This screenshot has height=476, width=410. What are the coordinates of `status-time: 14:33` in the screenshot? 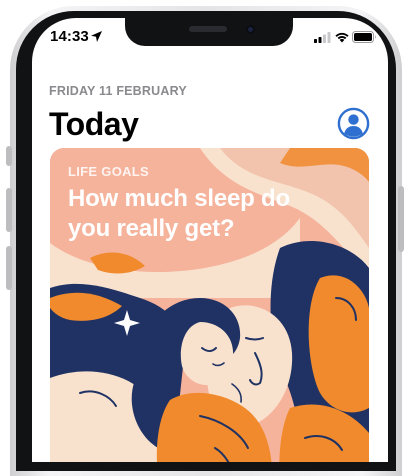 It's located at (69, 36).